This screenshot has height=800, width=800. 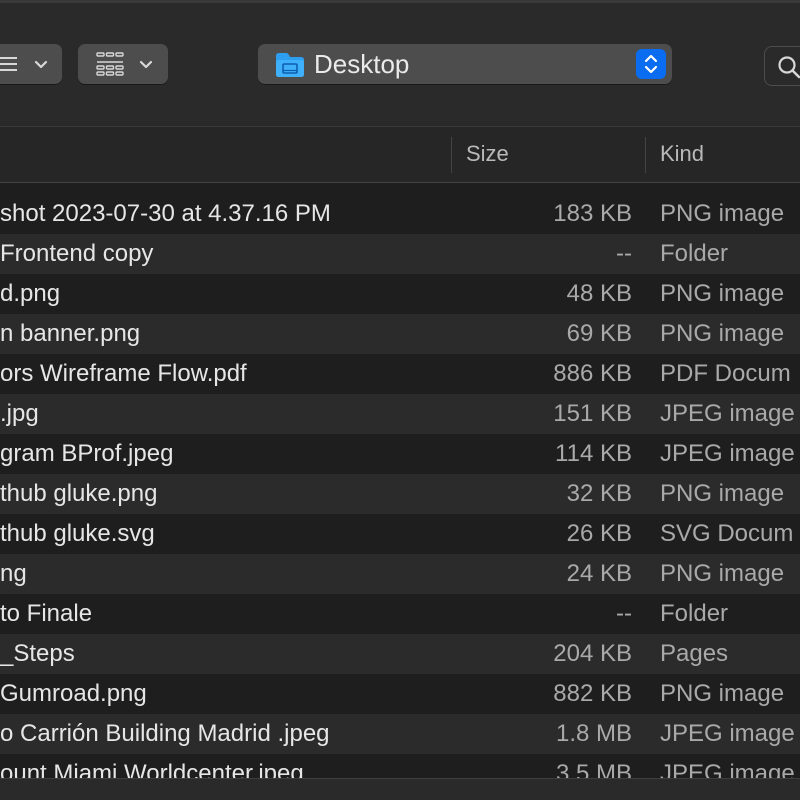 I want to click on search-button, so click(x=782, y=66).